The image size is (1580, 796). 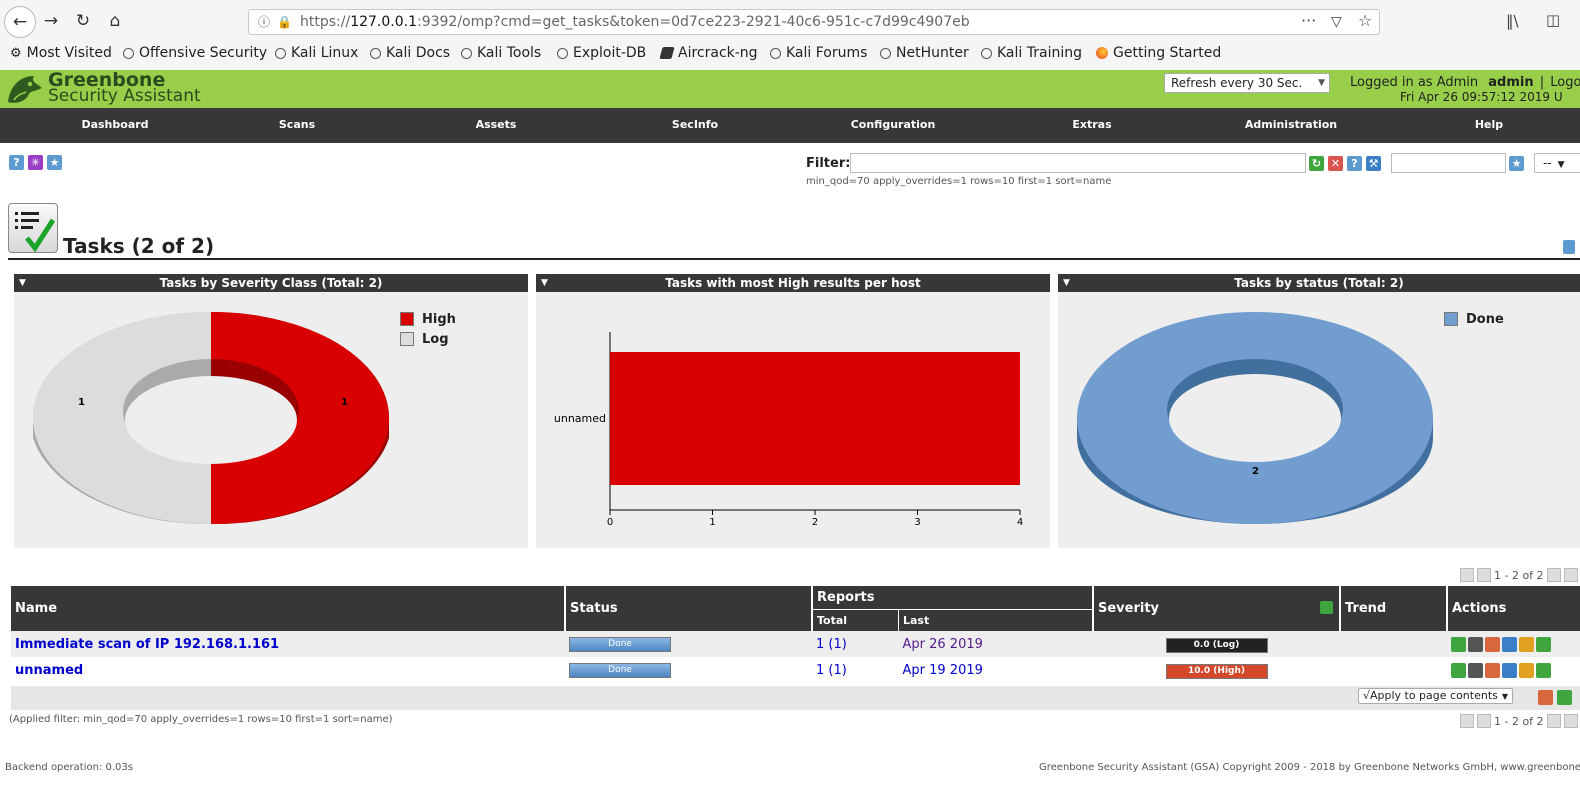 I want to click on nav-secinfo: SecInfo, so click(x=695, y=124).